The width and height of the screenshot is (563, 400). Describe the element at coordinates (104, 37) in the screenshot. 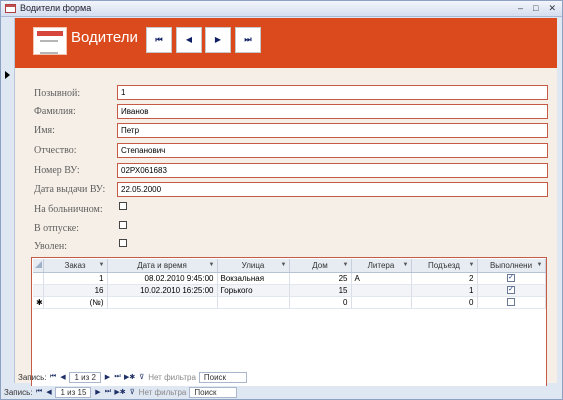

I see `form-title: Водители` at that location.